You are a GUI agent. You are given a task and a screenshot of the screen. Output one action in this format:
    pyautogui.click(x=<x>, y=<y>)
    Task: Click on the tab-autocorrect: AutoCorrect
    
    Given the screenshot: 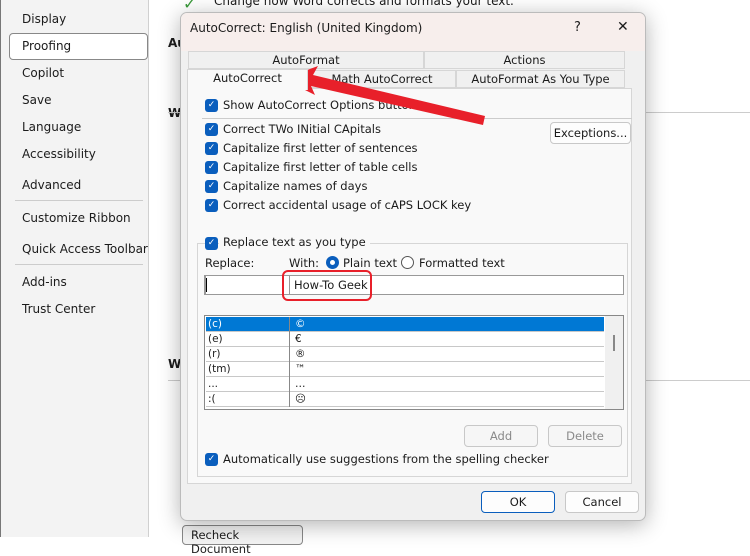 What is the action you would take?
    pyautogui.click(x=247, y=79)
    